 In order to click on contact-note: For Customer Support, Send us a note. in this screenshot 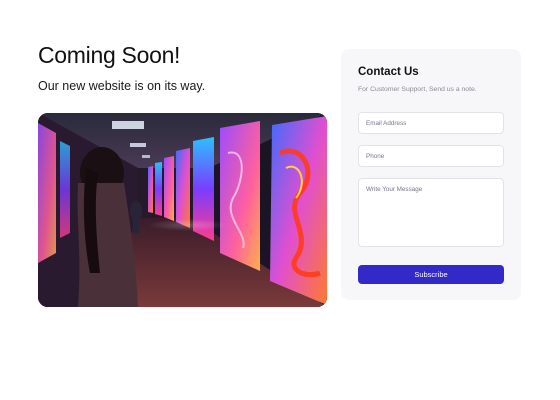, I will do `click(417, 89)`.